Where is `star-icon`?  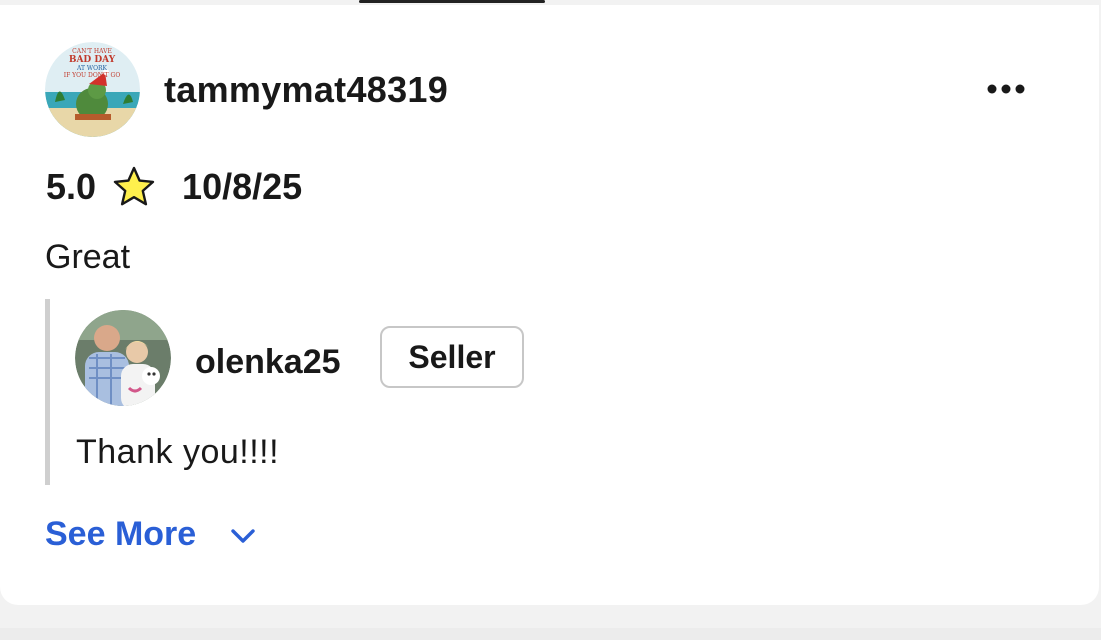
star-icon is located at coordinates (134, 187).